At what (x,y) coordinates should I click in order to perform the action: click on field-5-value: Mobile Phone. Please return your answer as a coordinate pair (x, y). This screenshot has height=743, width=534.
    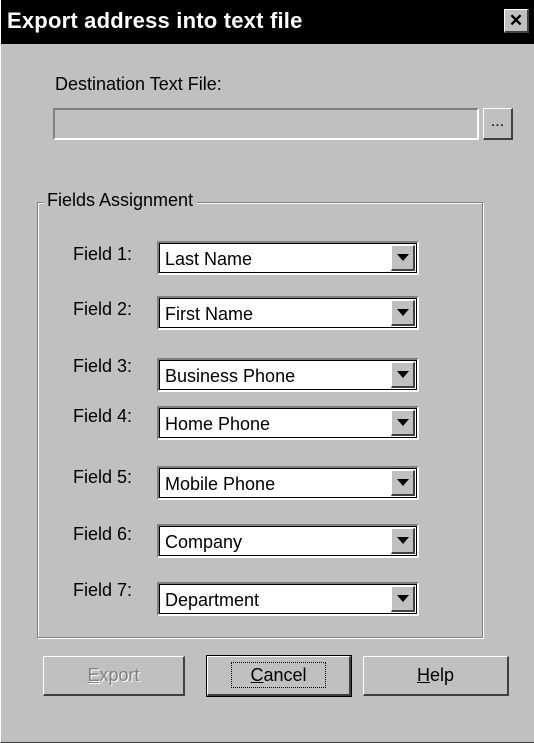
    Looking at the image, I should click on (220, 484).